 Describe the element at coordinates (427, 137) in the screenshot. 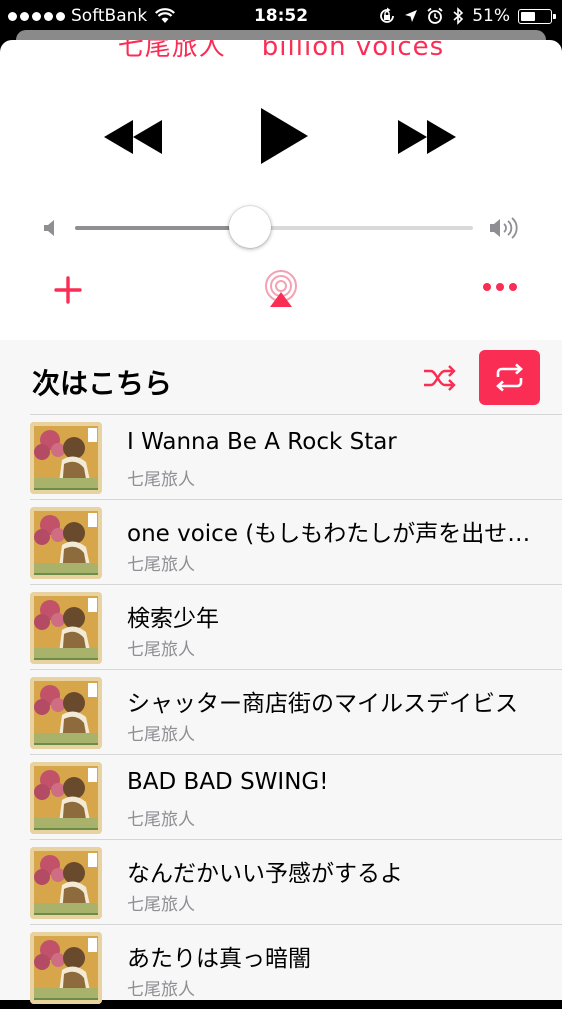

I see `fast-forward-icon` at that location.